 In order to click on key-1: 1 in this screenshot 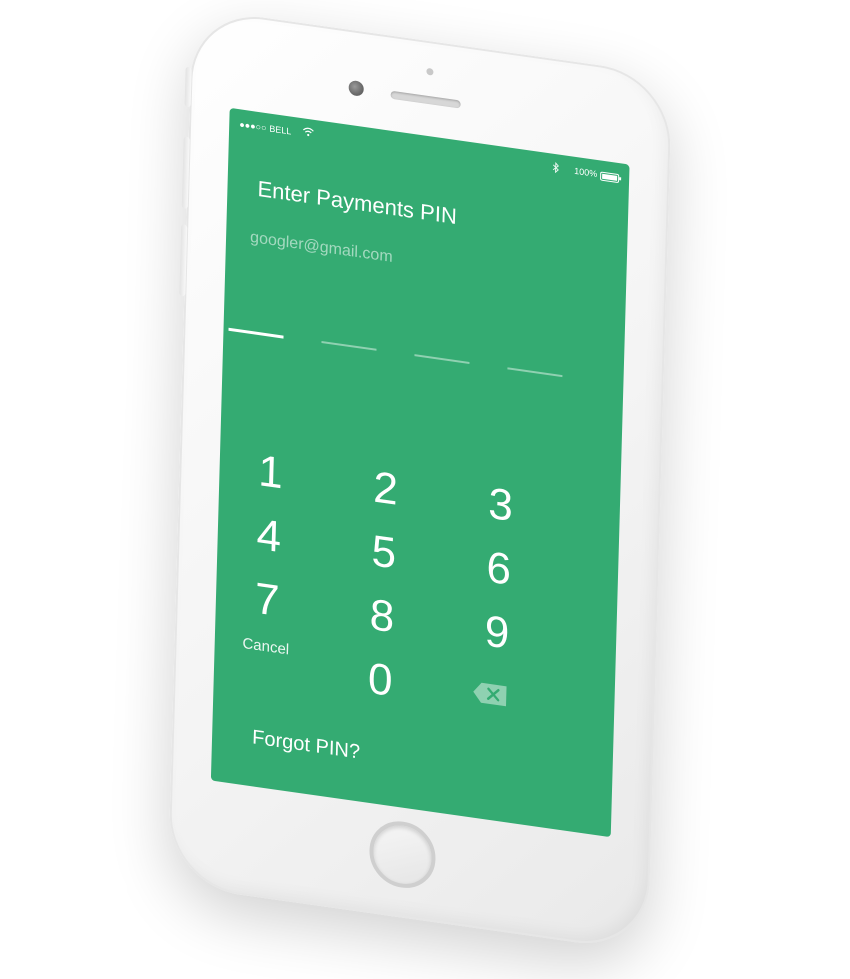, I will do `click(271, 473)`.